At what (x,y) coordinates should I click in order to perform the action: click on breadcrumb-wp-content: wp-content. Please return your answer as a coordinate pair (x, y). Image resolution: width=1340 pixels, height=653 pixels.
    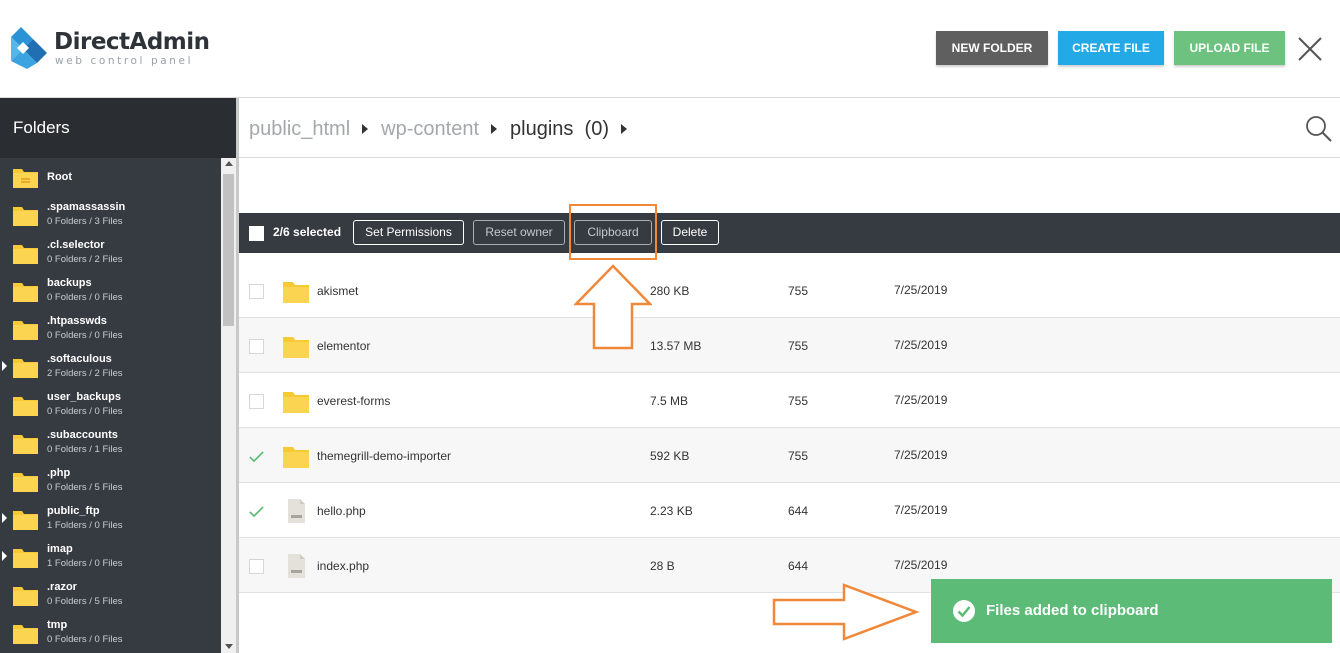
    Looking at the image, I should click on (430, 129).